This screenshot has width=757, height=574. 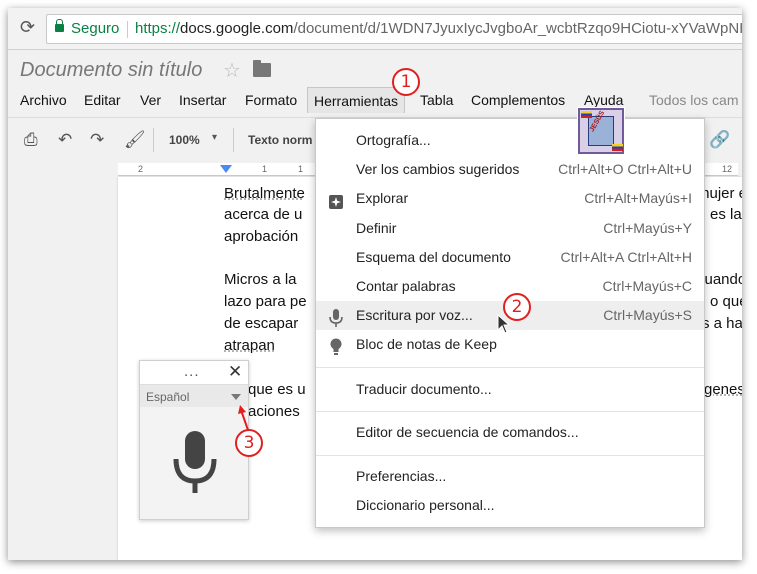 I want to click on doc-text-line: s a ha, so click(x=722, y=323).